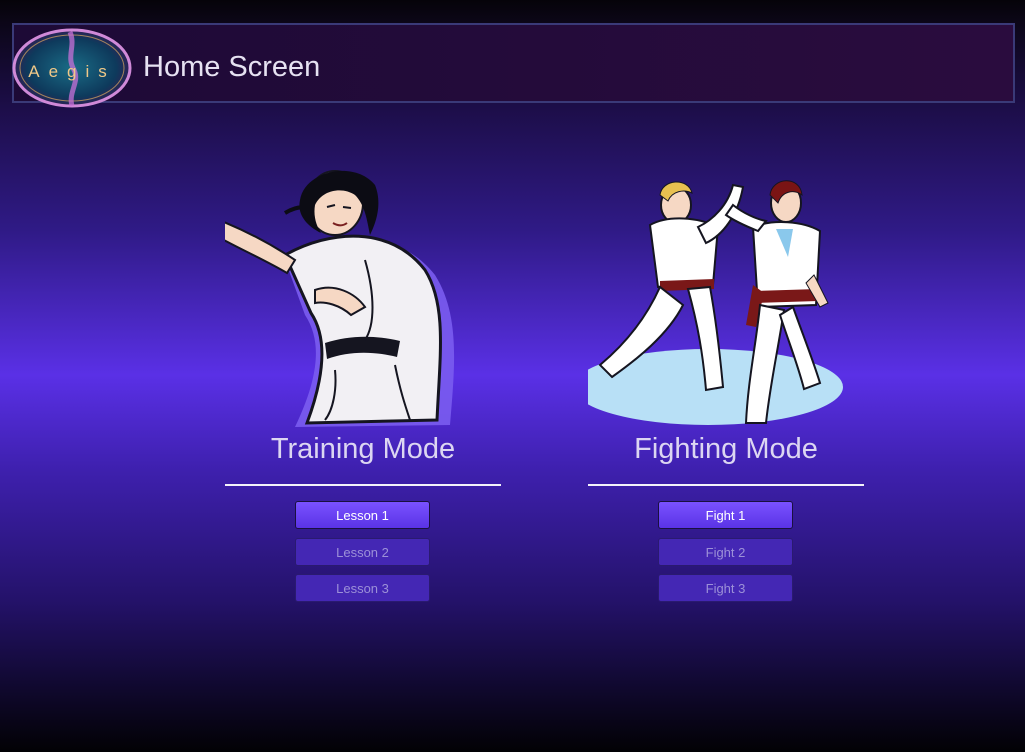 The width and height of the screenshot is (1025, 752). Describe the element at coordinates (363, 485) in the screenshot. I see `training-divider` at that location.